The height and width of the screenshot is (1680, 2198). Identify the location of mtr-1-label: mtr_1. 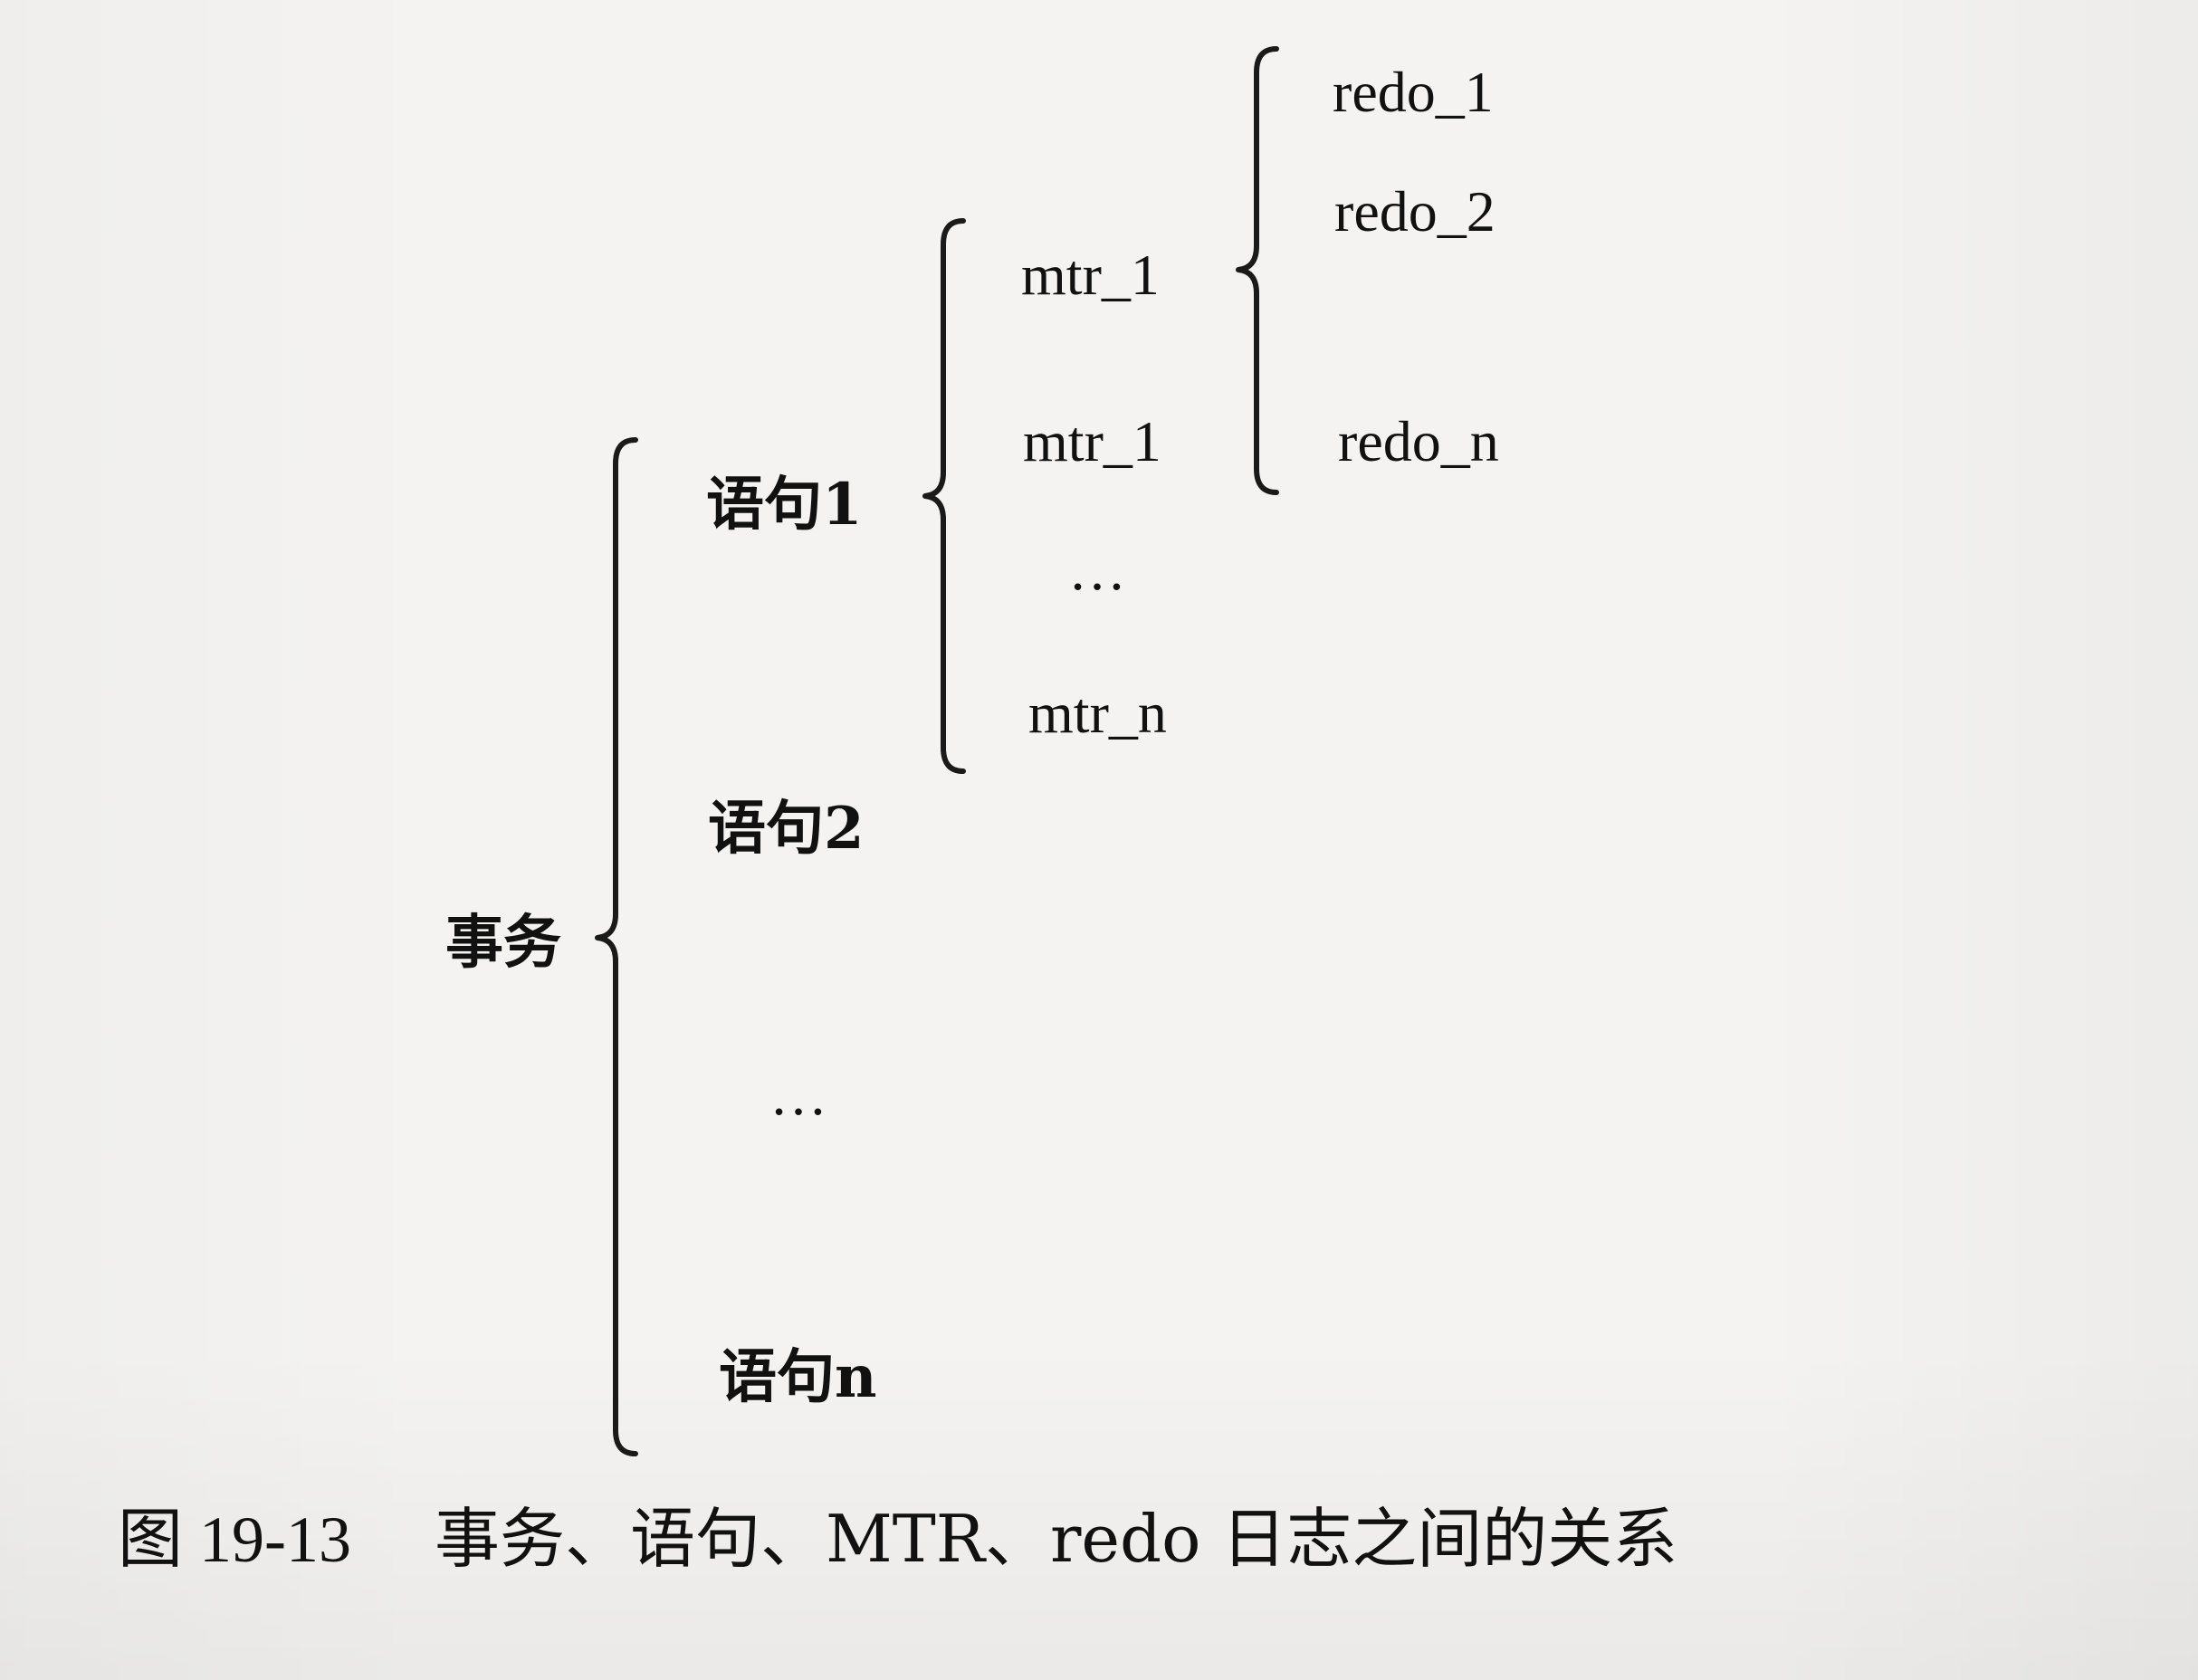
(1090, 275).